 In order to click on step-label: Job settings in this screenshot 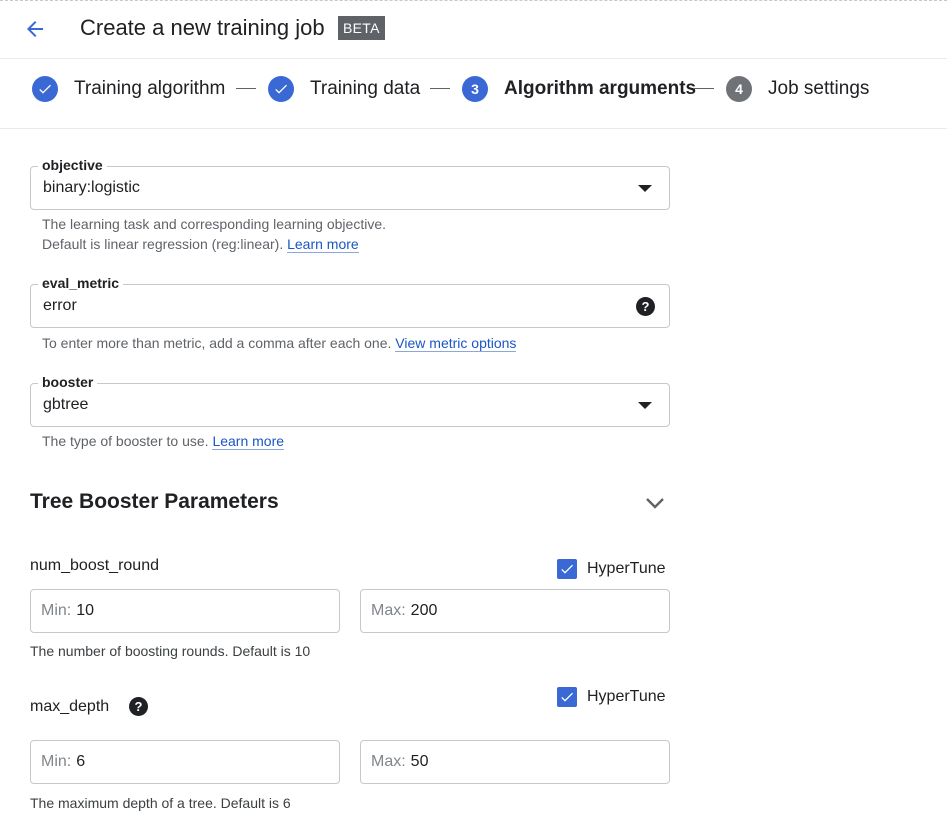, I will do `click(819, 88)`.